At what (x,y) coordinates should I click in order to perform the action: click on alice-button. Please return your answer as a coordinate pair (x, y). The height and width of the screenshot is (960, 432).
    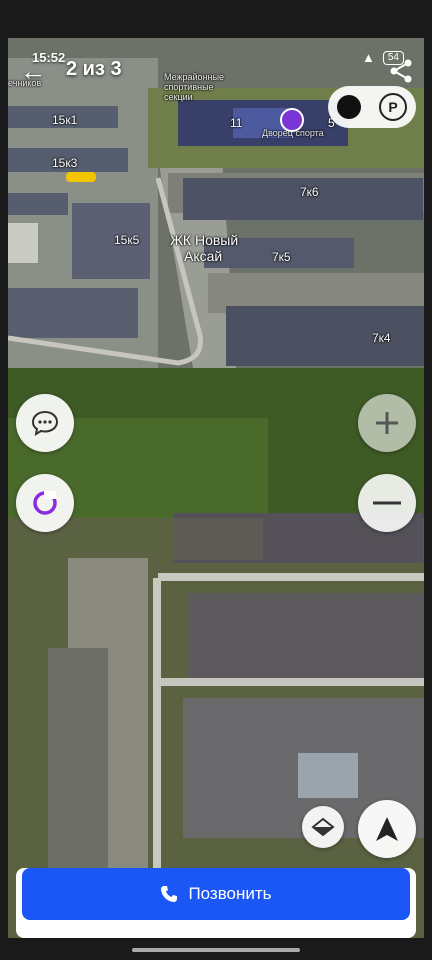
    Looking at the image, I should click on (45, 503).